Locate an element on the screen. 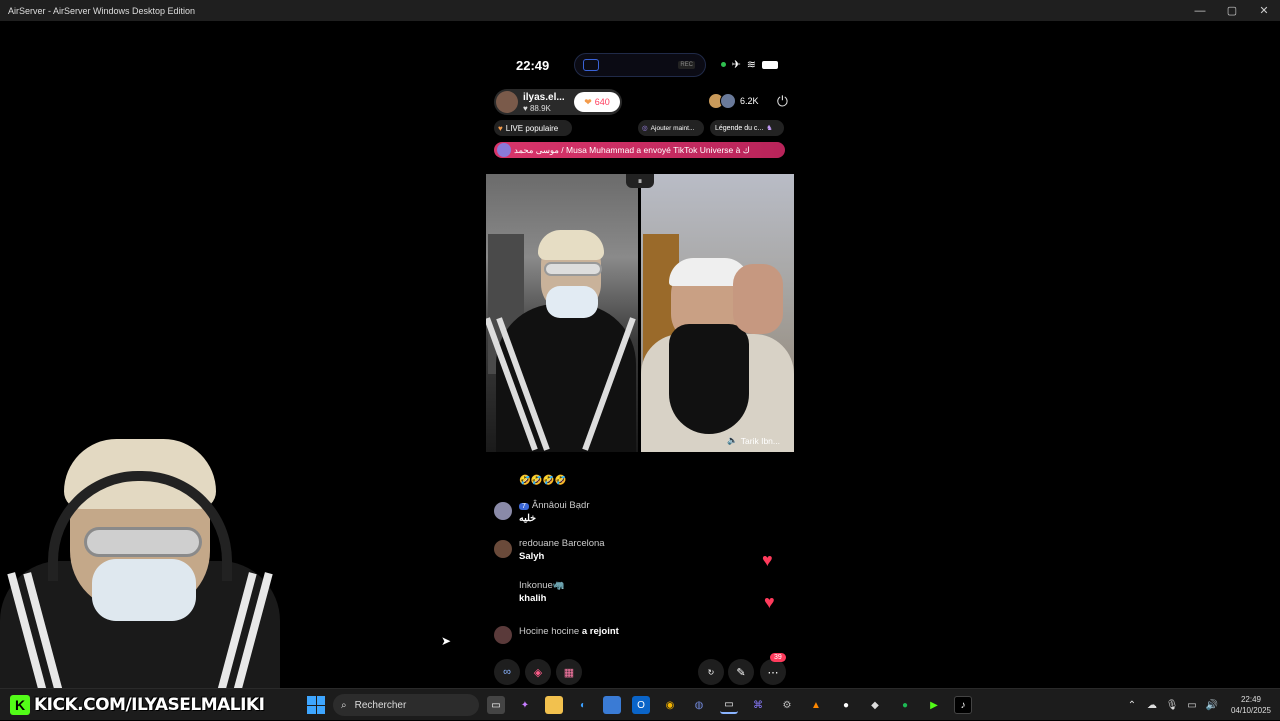 The image size is (1280, 721). taskbar-search: ⌕ Rechercher is located at coordinates (406, 705).